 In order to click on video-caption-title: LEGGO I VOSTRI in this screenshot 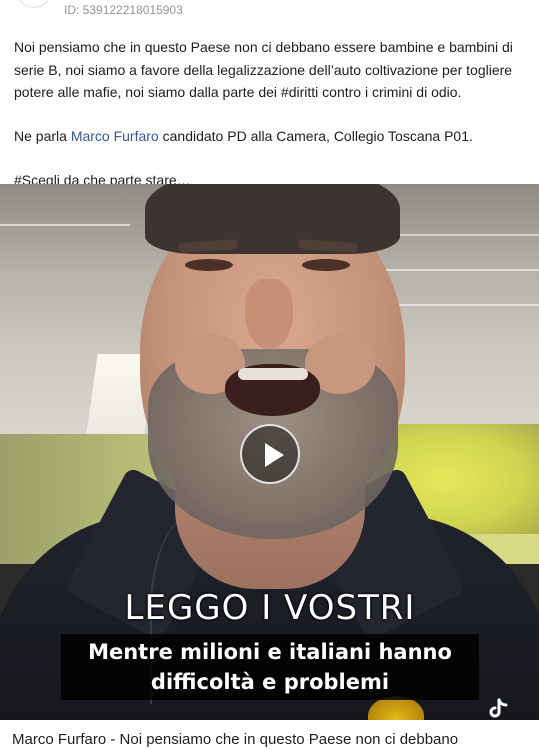, I will do `click(270, 608)`.